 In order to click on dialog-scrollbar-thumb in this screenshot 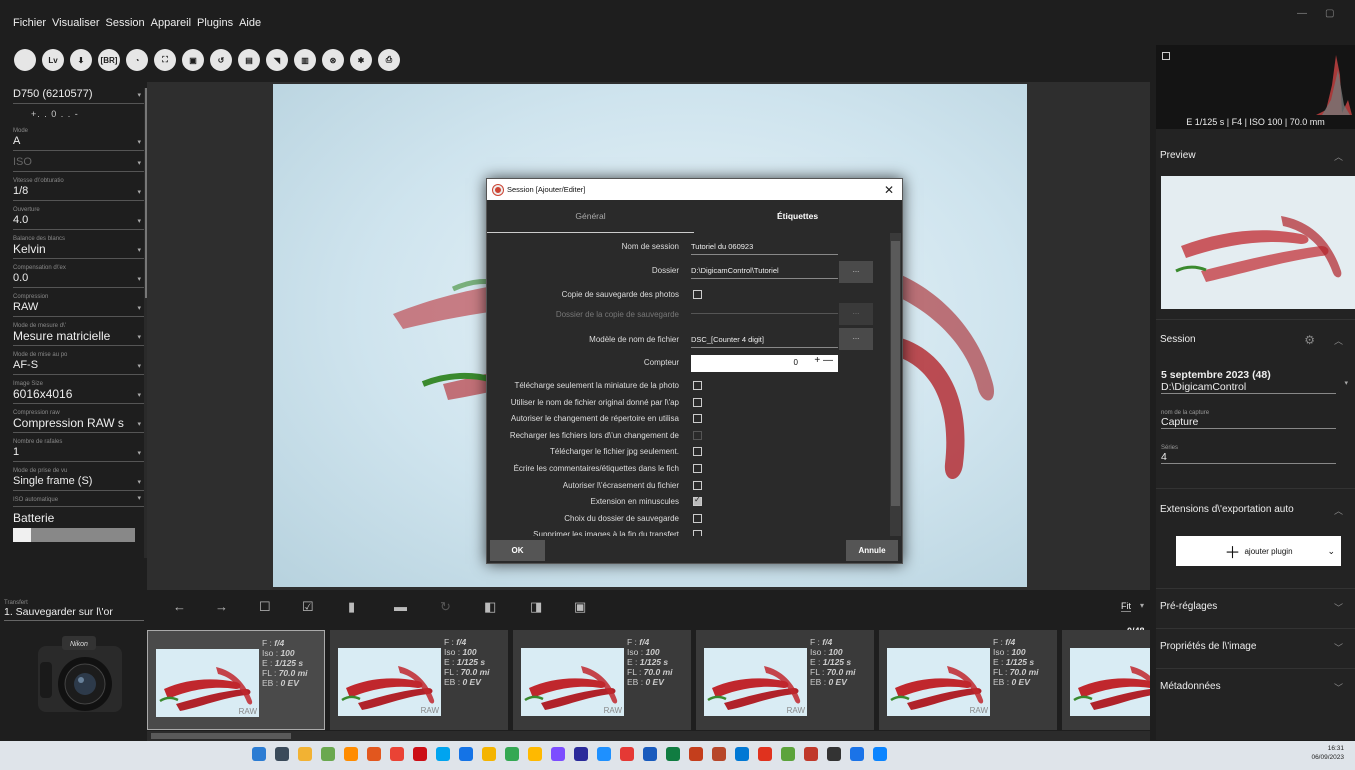, I will do `click(895, 373)`.